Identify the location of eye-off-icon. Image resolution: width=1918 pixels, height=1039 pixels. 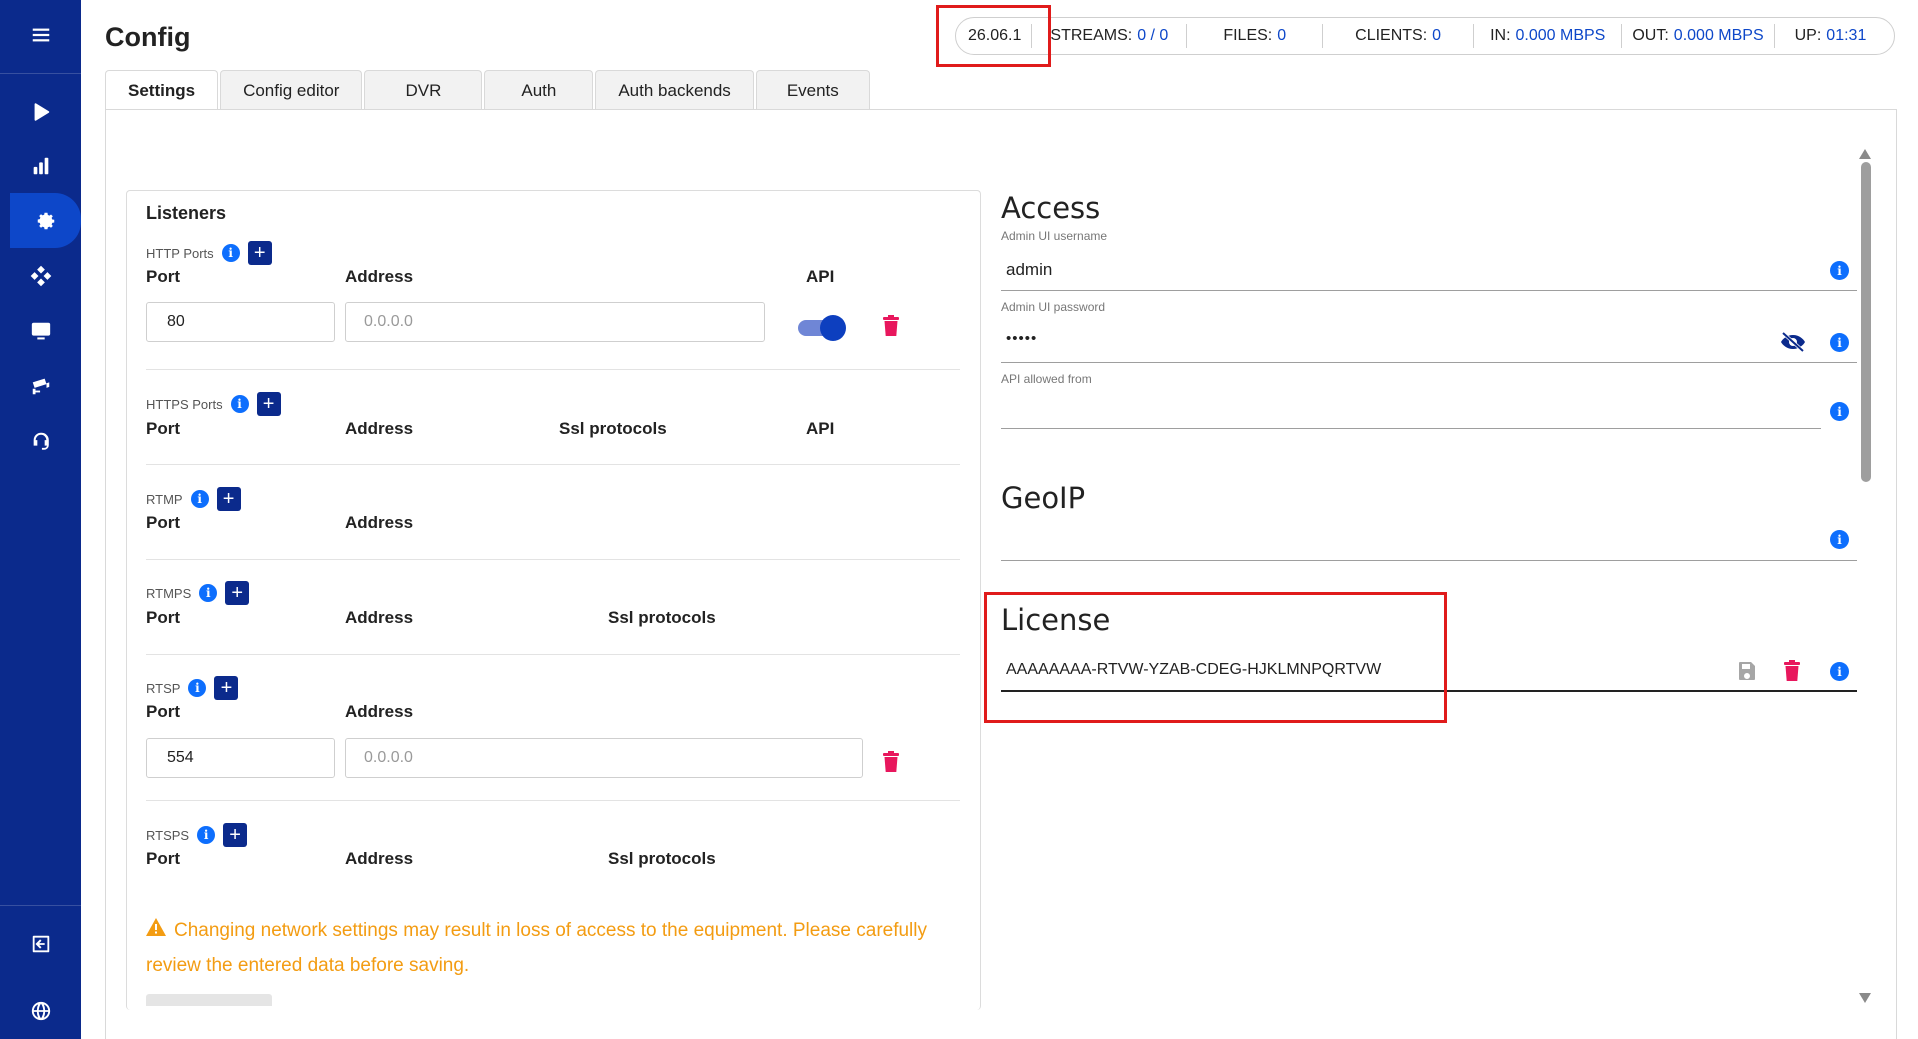
(1793, 342).